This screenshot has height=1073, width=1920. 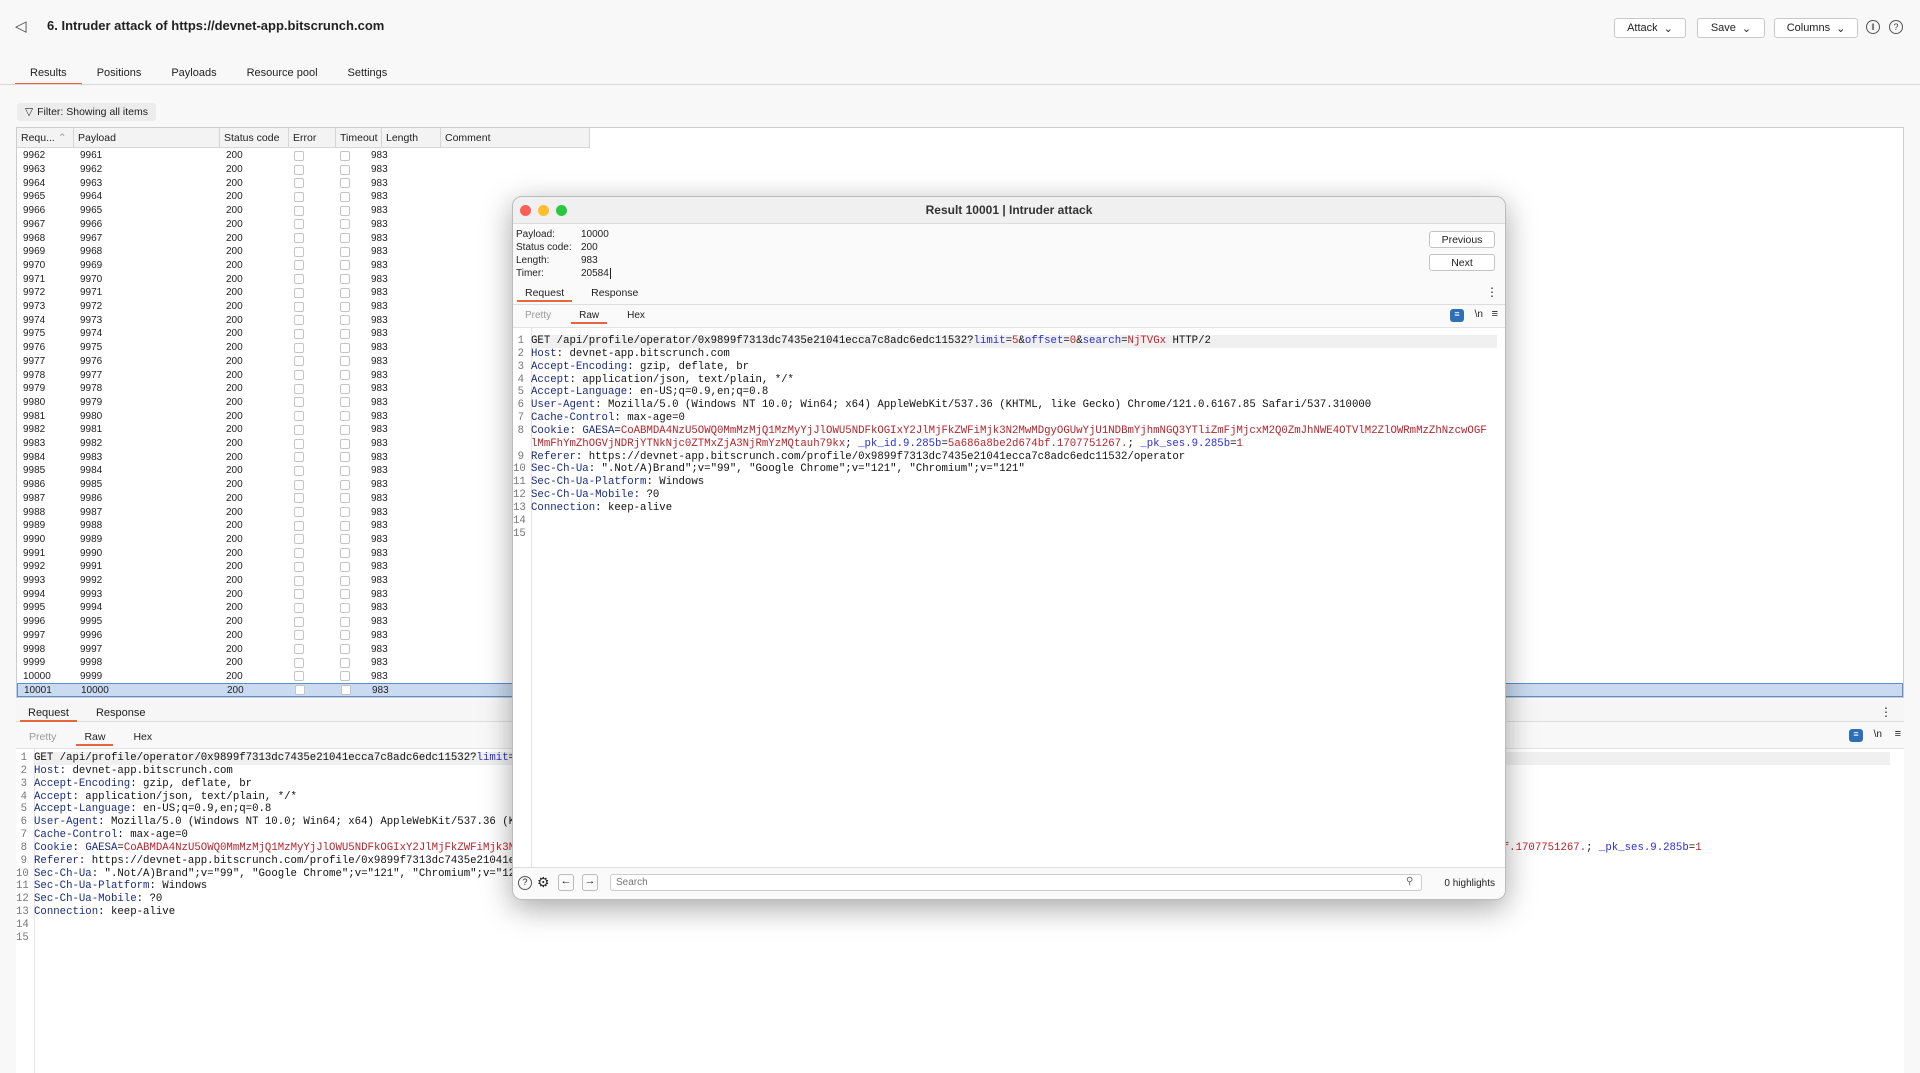 What do you see at coordinates (303, 156) in the screenshot?
I see `table-row: 9962 9961 200 983` at bounding box center [303, 156].